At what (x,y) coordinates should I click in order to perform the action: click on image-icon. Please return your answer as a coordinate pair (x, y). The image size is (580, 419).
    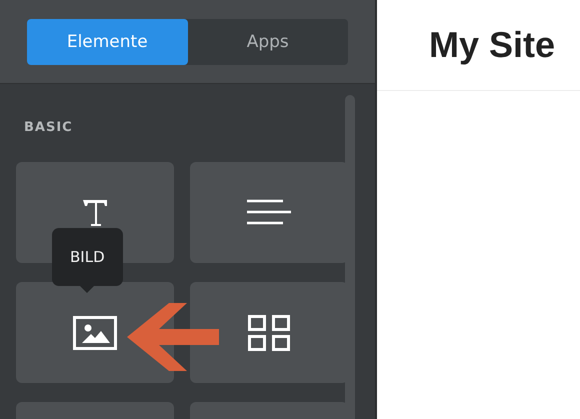
    Looking at the image, I should click on (95, 333).